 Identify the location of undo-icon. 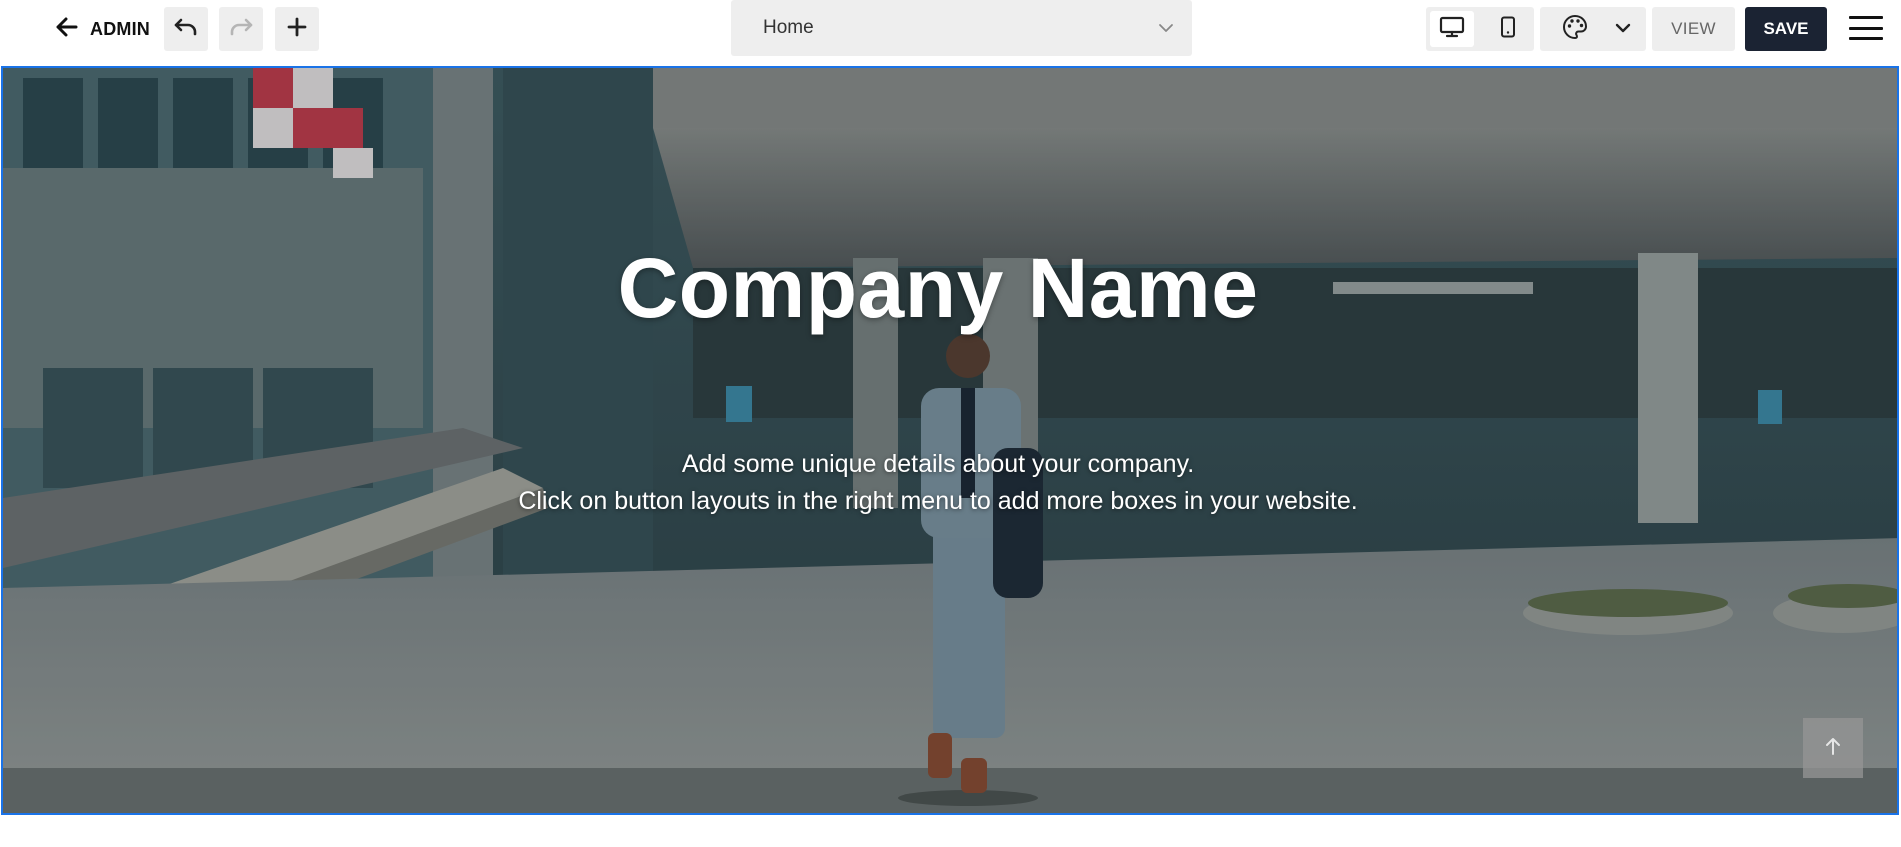
(186, 29).